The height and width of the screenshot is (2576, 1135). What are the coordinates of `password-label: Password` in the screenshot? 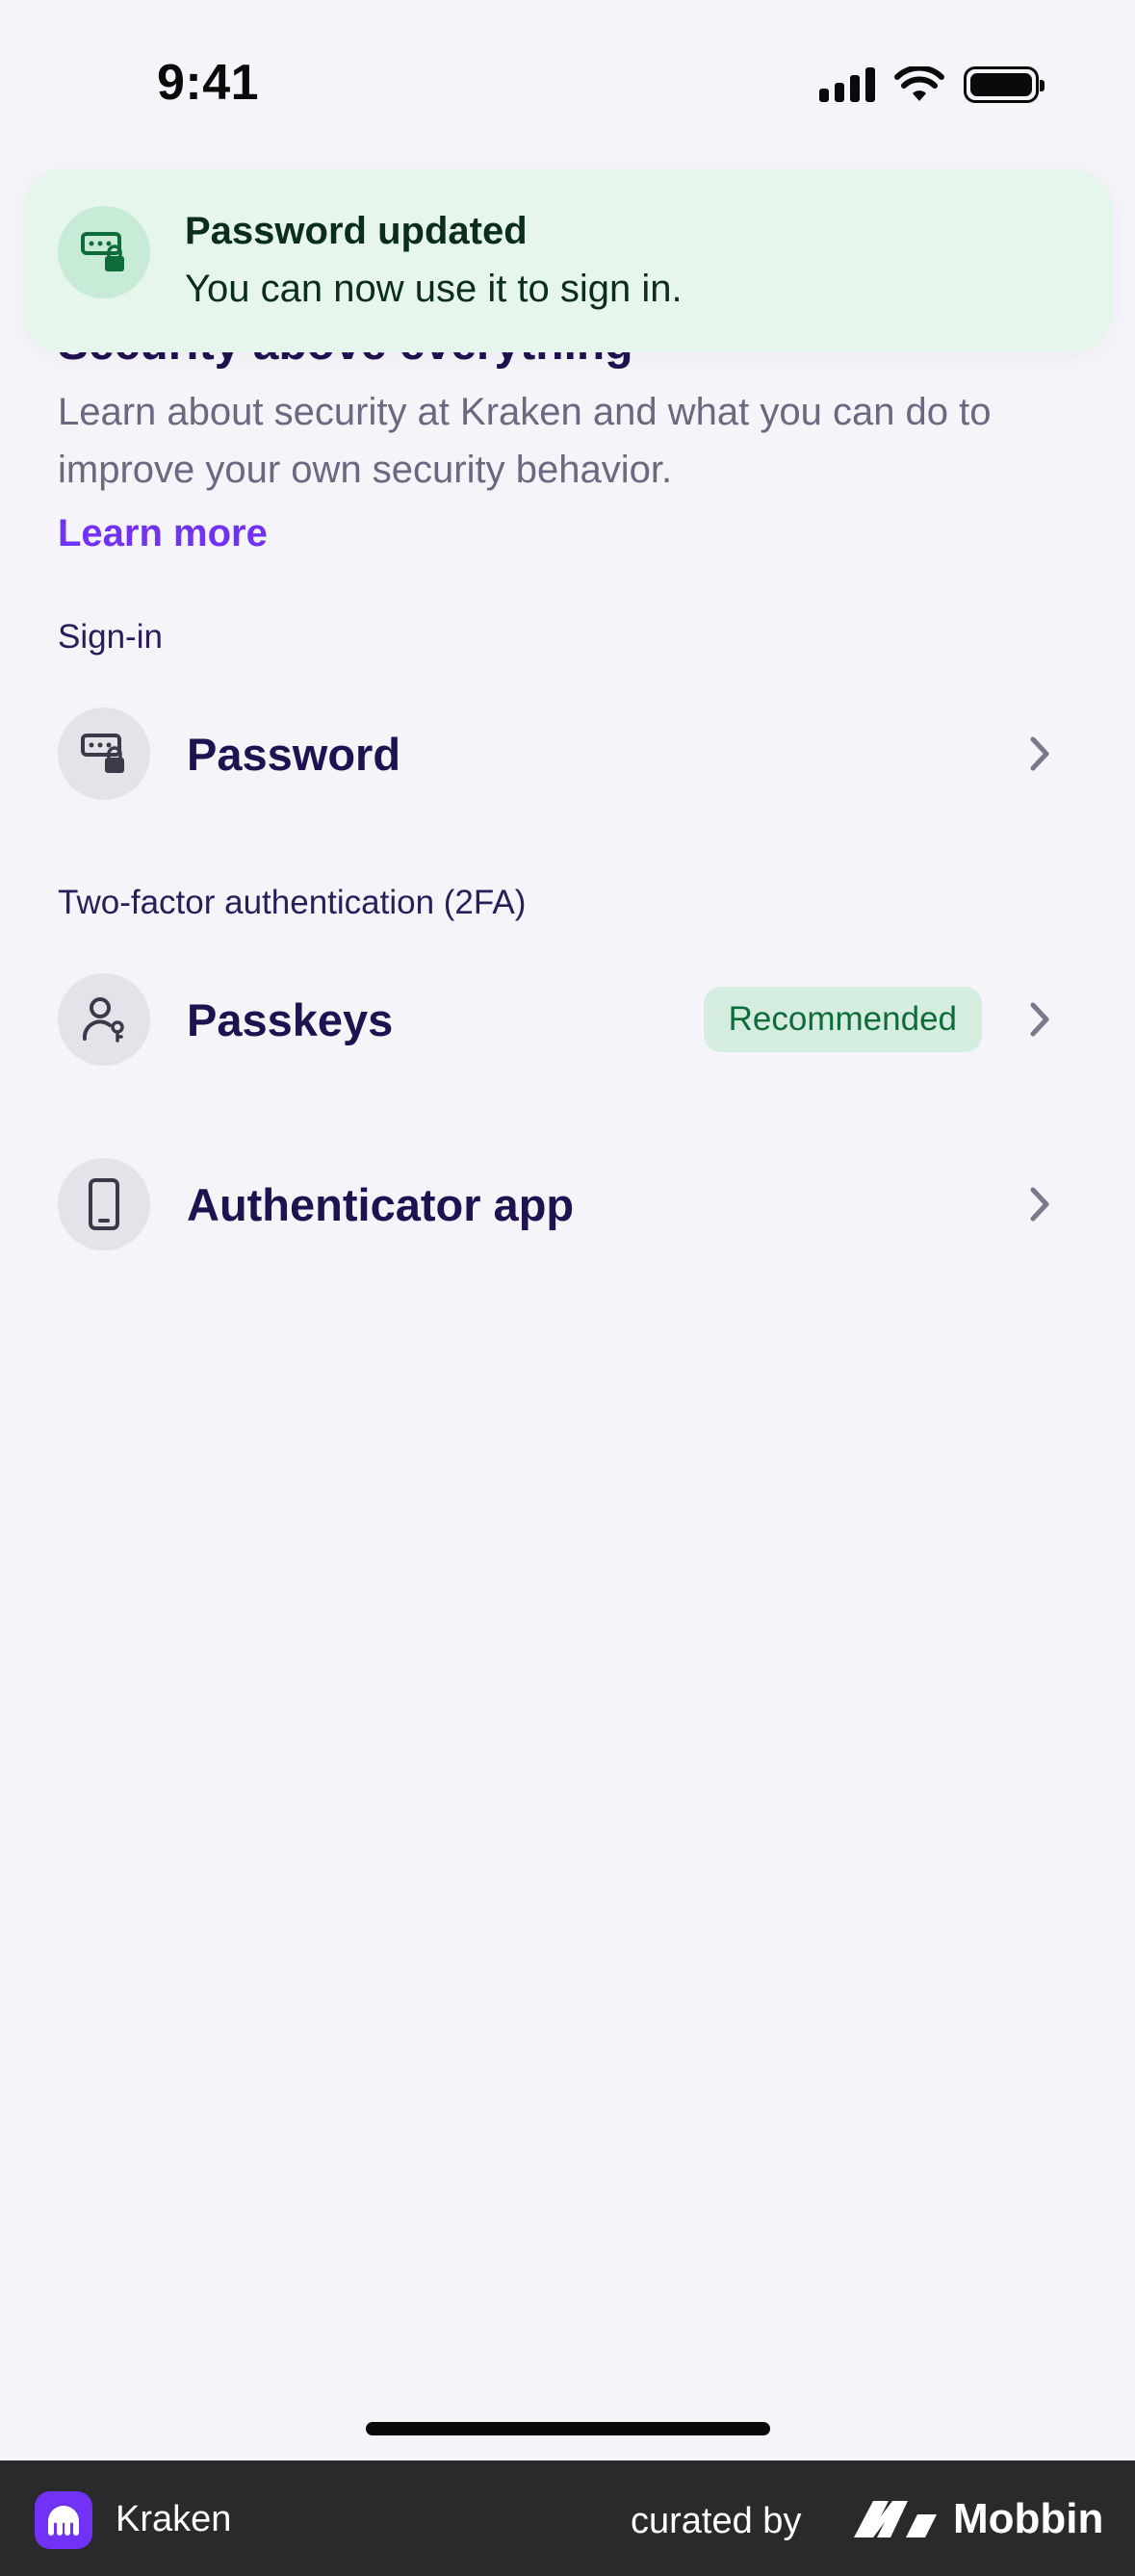 It's located at (294, 754).